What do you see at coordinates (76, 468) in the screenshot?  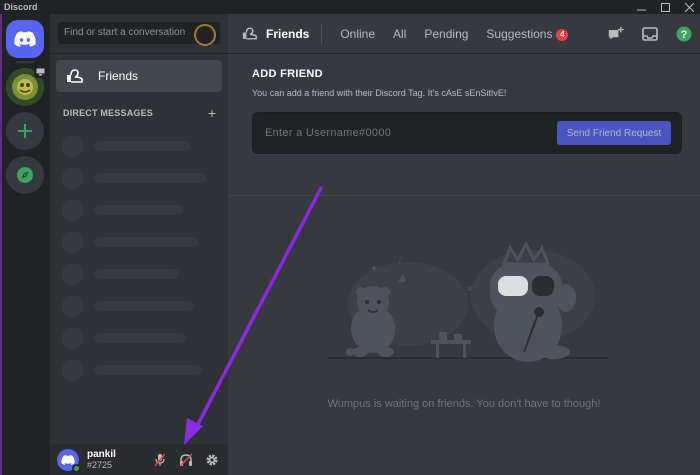 I see `online-status-dot` at bounding box center [76, 468].